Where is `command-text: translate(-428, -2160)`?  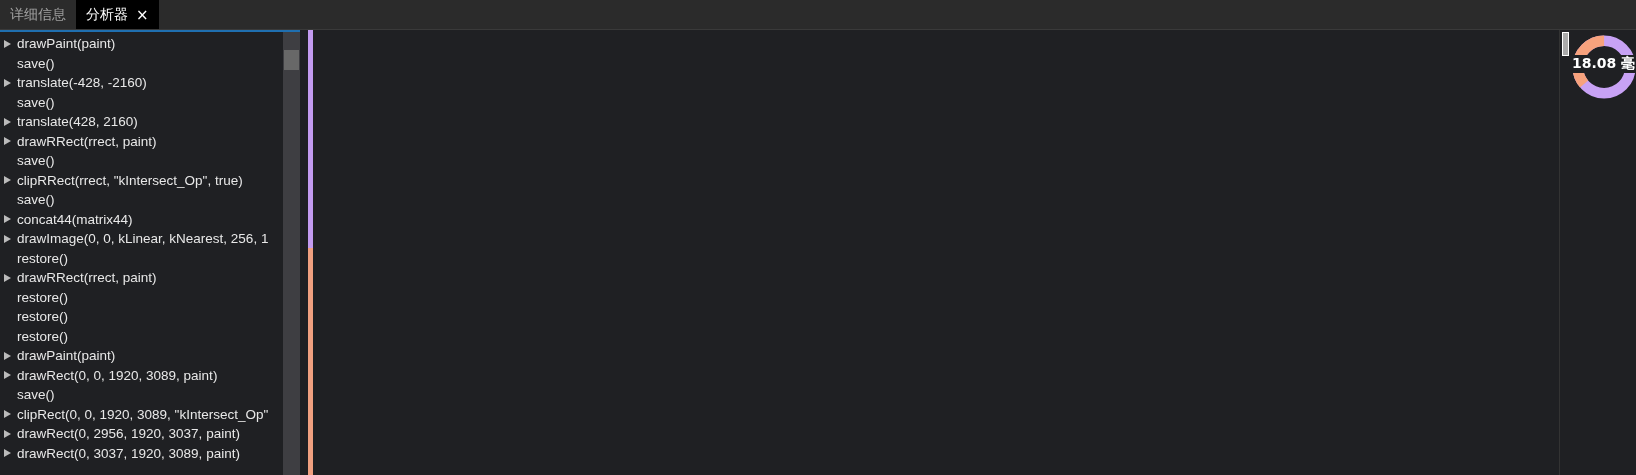 command-text: translate(-428, -2160) is located at coordinates (82, 83).